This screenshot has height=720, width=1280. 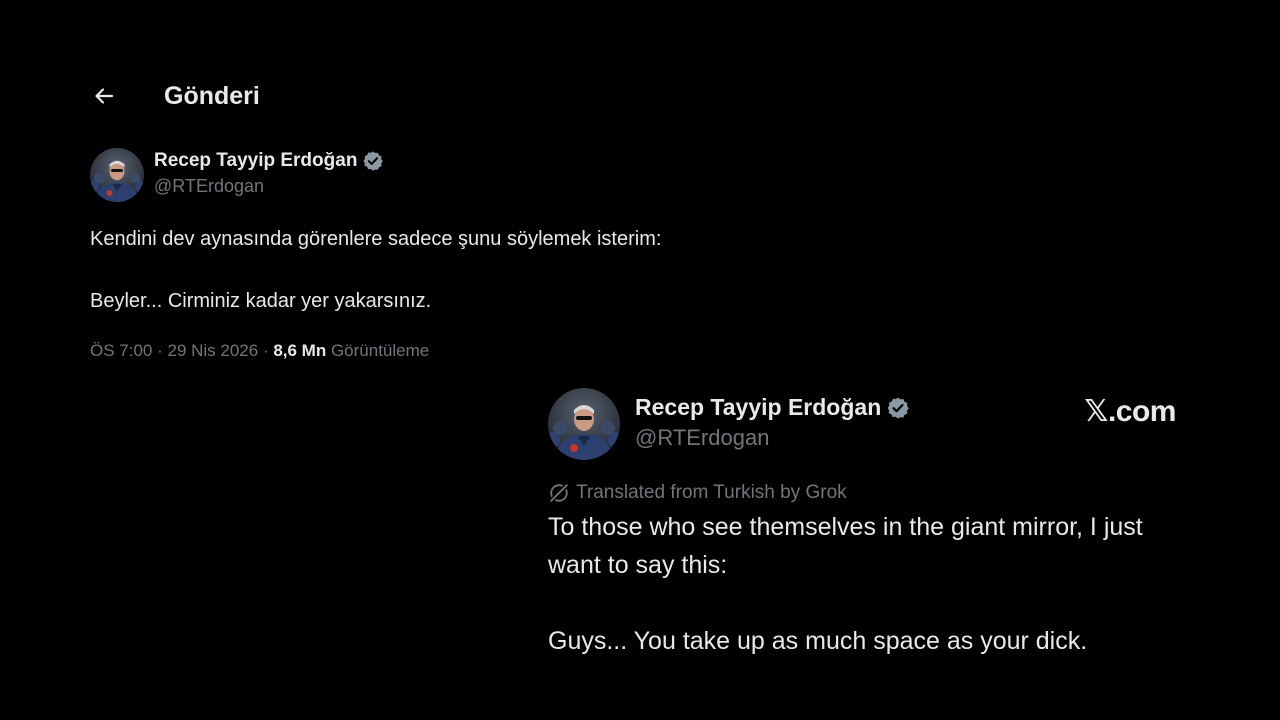 What do you see at coordinates (212, 96) in the screenshot?
I see `page-title: Gönderi` at bounding box center [212, 96].